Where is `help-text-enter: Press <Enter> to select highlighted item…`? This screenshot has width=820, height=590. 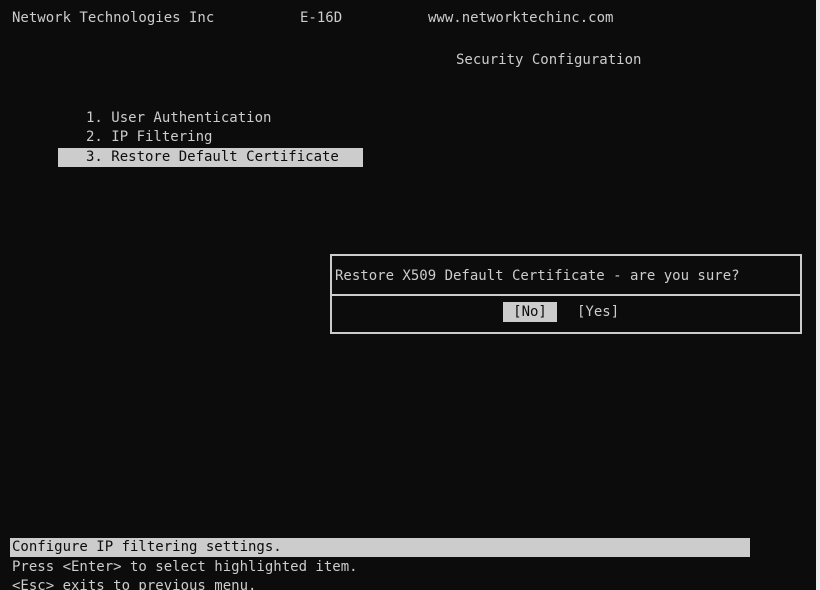
help-text-enter: Press <Enter> to select highlighted item… is located at coordinates (185, 567).